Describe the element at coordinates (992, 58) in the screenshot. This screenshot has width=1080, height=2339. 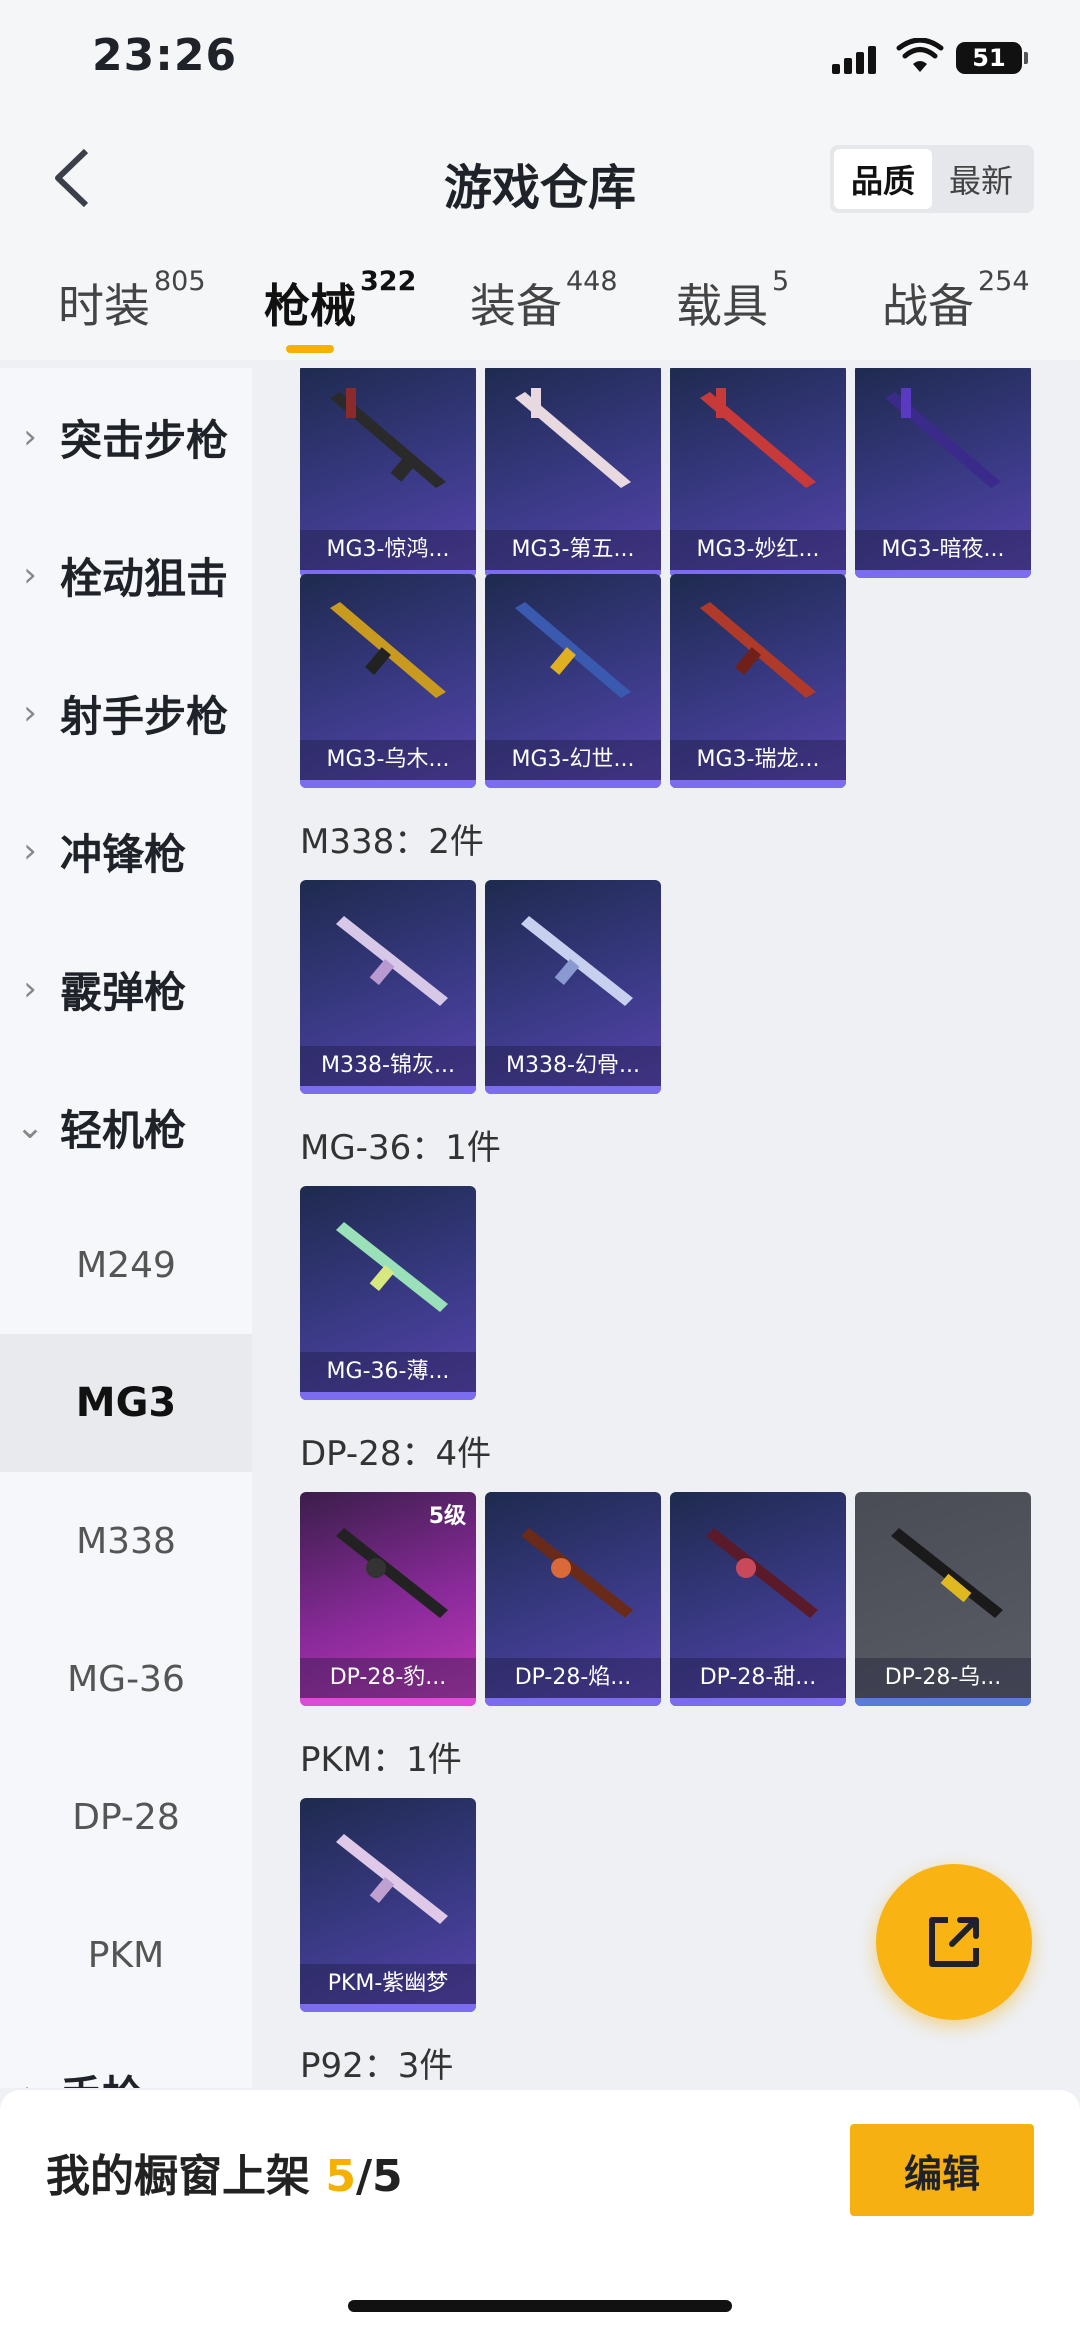
I see `battery-icon: 51` at that location.